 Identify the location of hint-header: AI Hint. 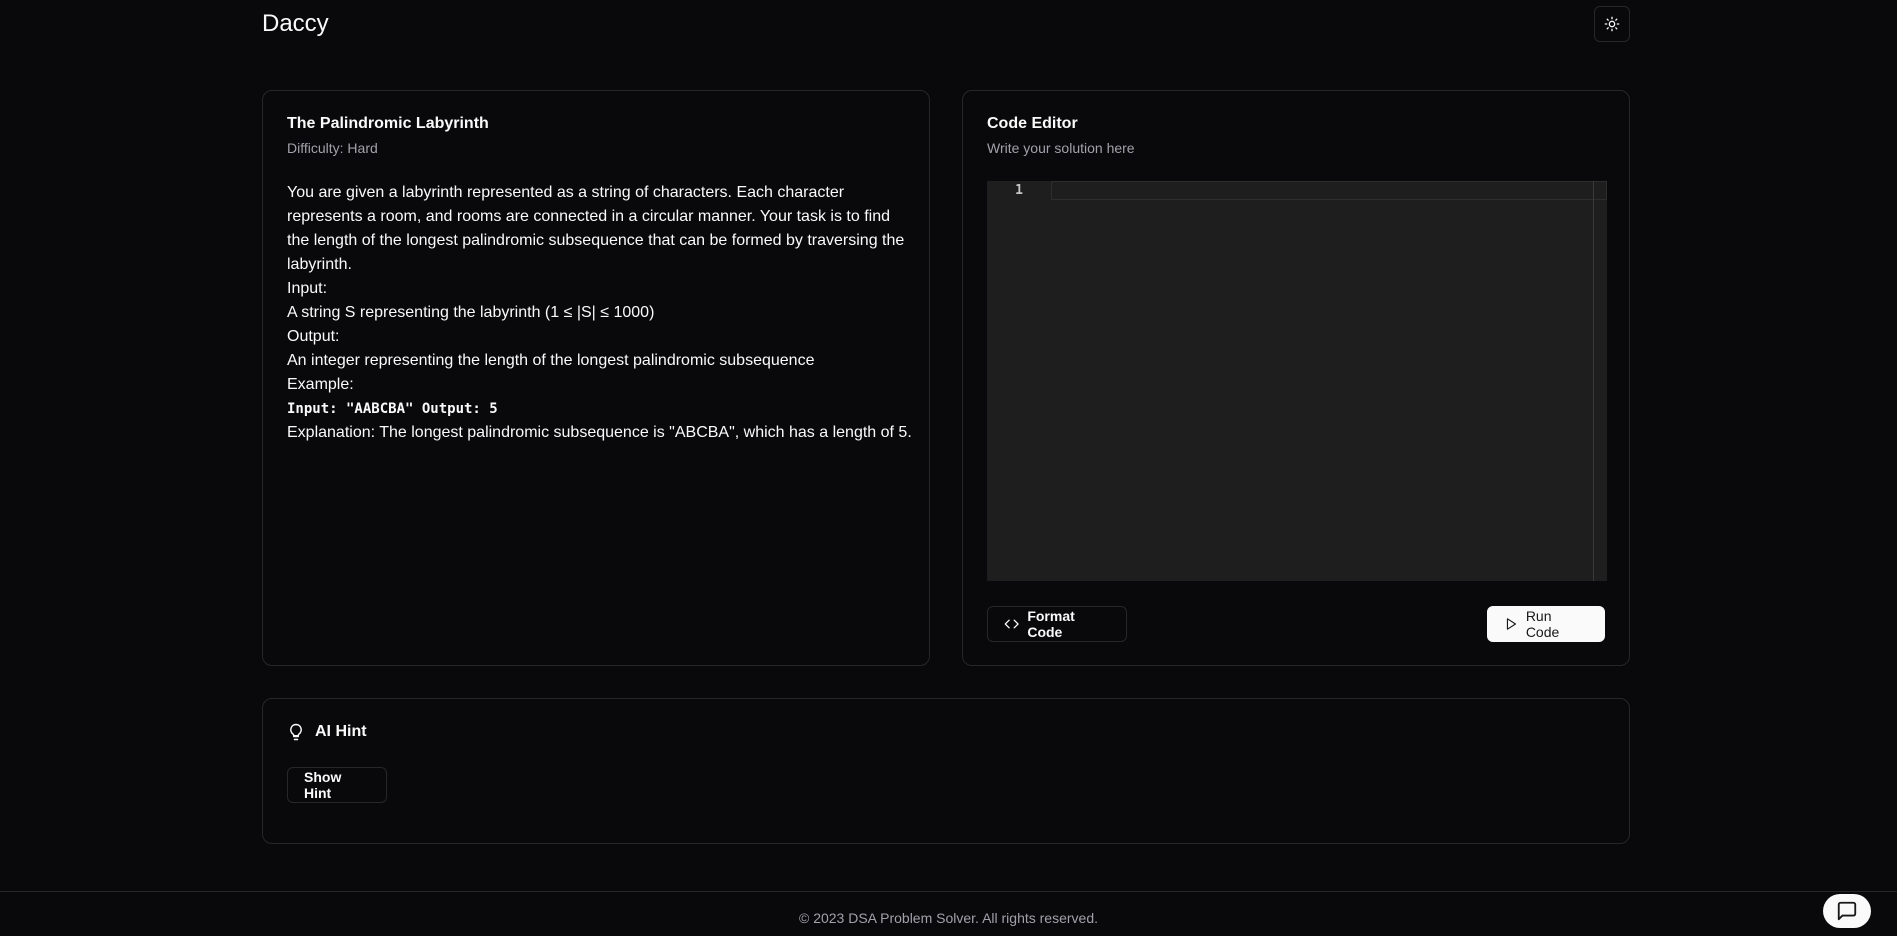
(327, 732).